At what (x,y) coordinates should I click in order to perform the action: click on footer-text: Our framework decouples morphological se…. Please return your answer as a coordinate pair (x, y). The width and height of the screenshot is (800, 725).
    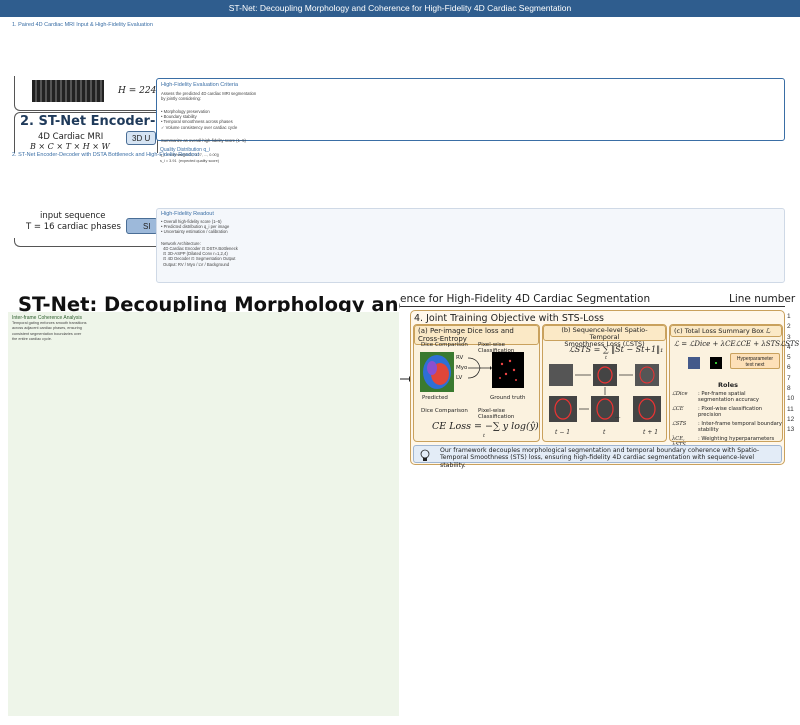
    Looking at the image, I should click on (600, 458).